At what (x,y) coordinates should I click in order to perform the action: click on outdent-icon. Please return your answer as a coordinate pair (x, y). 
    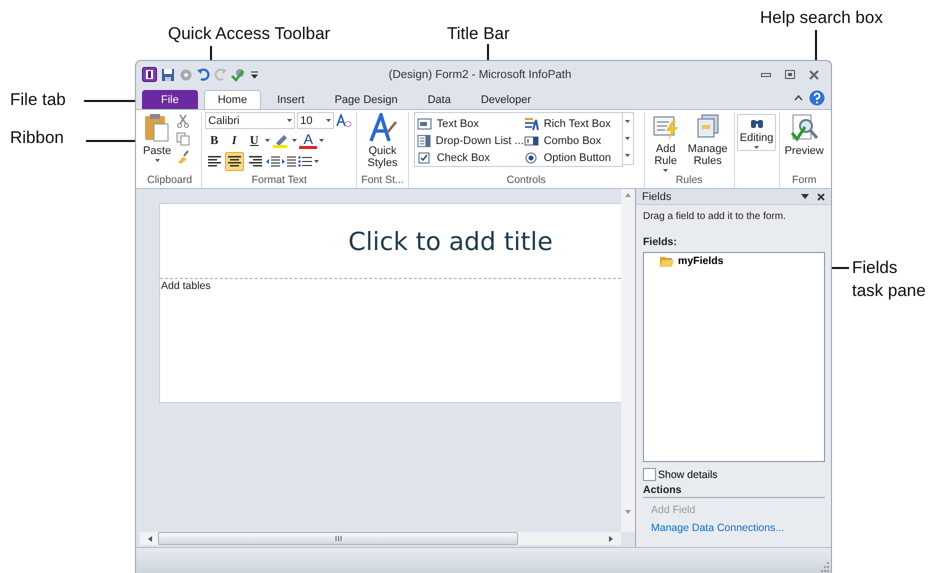
    Looking at the image, I should click on (273, 161).